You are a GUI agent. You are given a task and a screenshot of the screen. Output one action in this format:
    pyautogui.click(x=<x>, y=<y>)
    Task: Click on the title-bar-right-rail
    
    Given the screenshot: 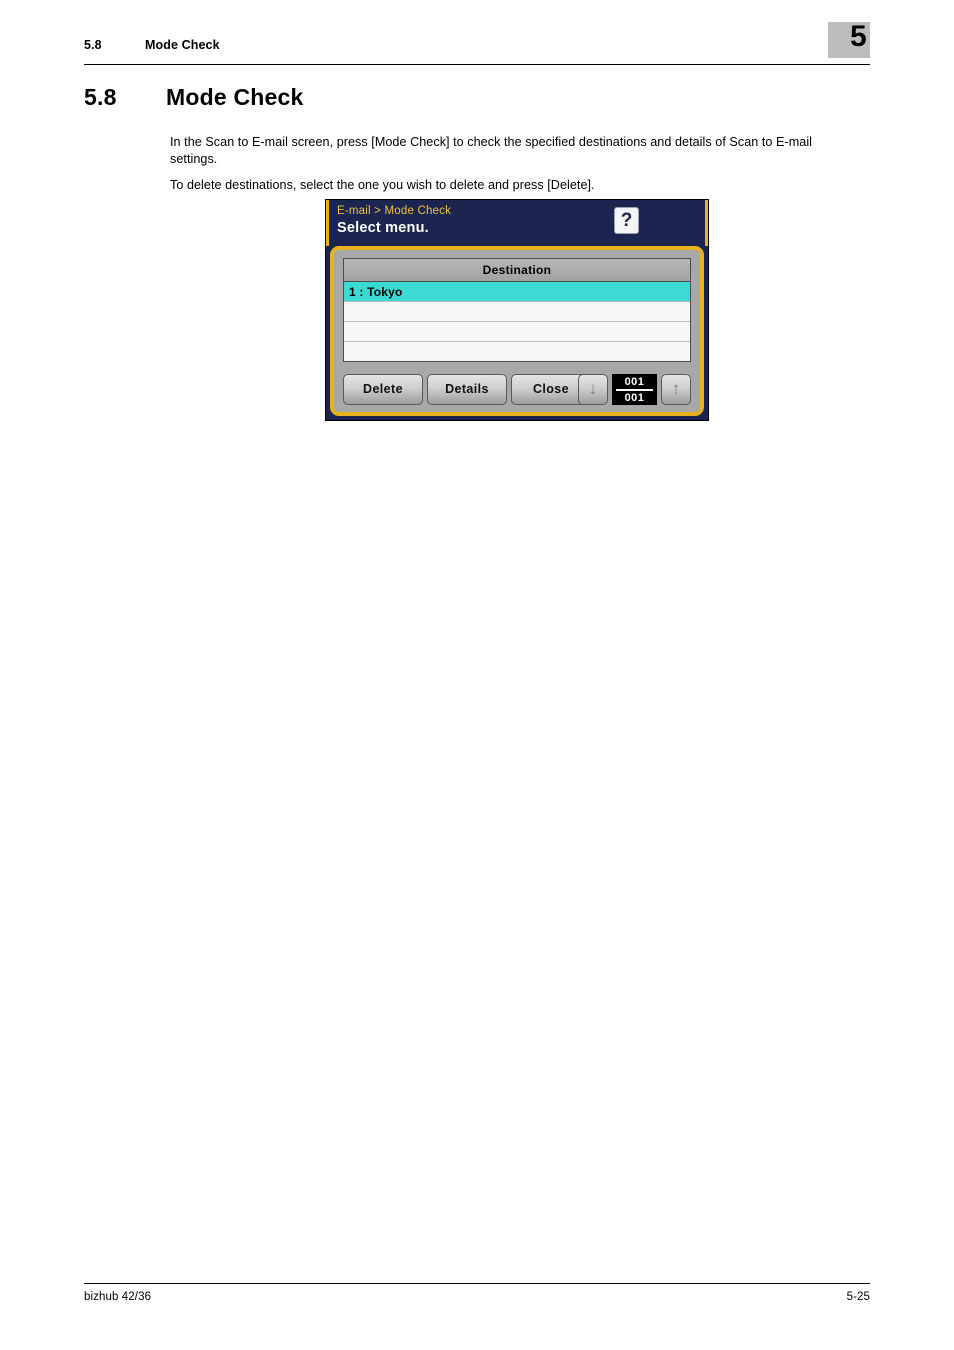 What is the action you would take?
    pyautogui.click(x=706, y=223)
    